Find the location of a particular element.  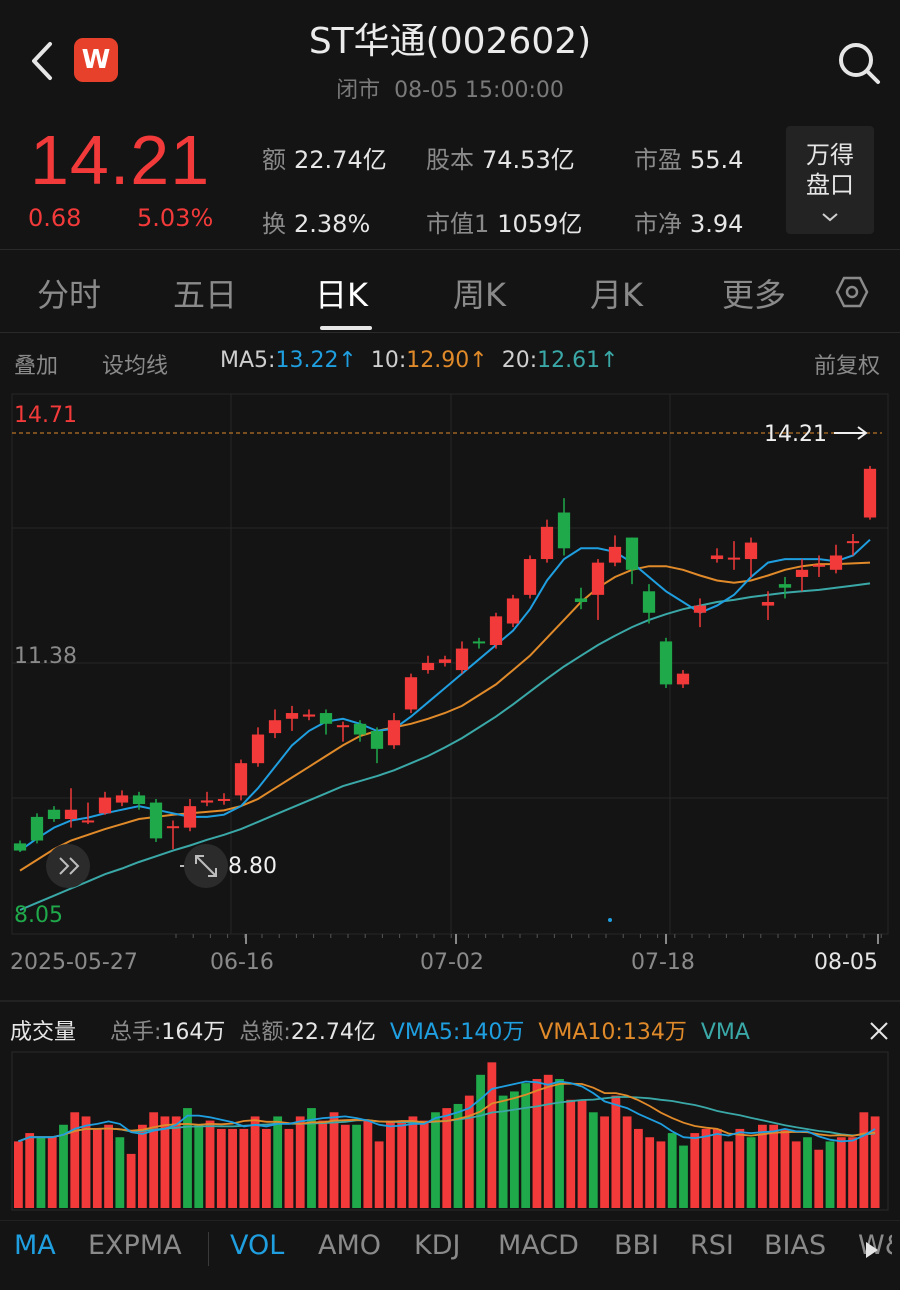

indicator-tab-bias: BIAS is located at coordinates (795, 1245).